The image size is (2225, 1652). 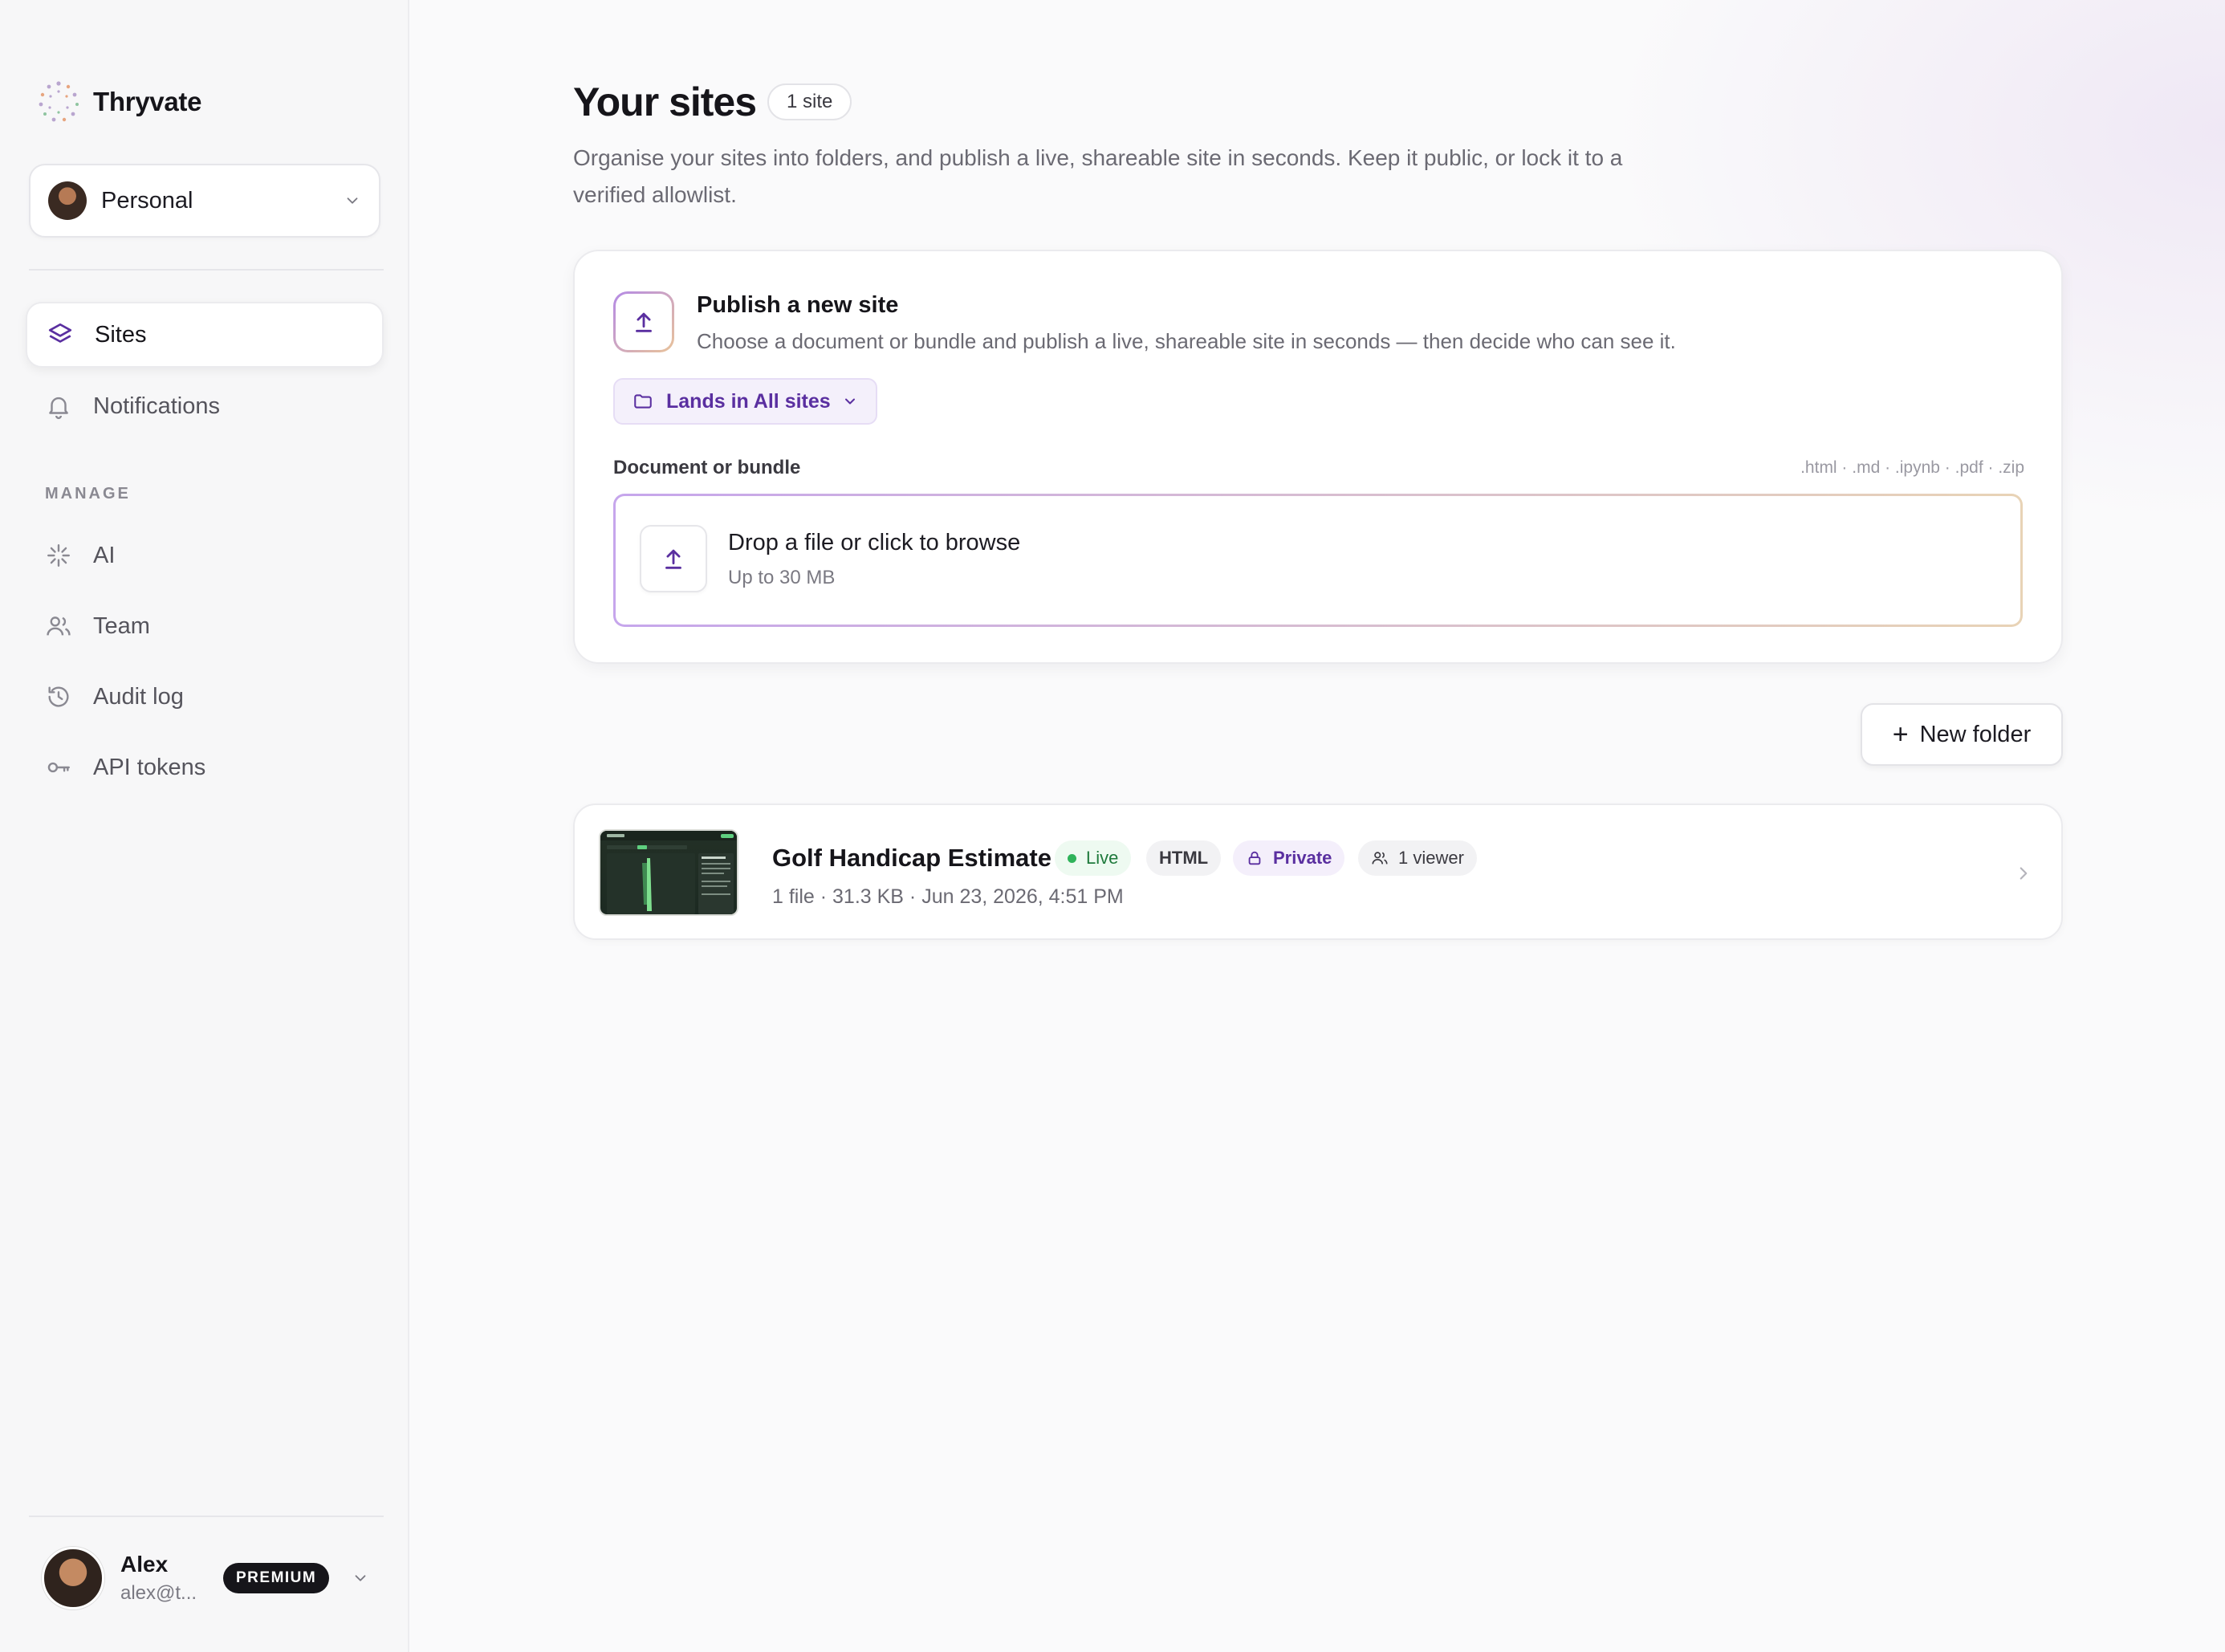 What do you see at coordinates (147, 101) in the screenshot?
I see `brand-name: Thryvate` at bounding box center [147, 101].